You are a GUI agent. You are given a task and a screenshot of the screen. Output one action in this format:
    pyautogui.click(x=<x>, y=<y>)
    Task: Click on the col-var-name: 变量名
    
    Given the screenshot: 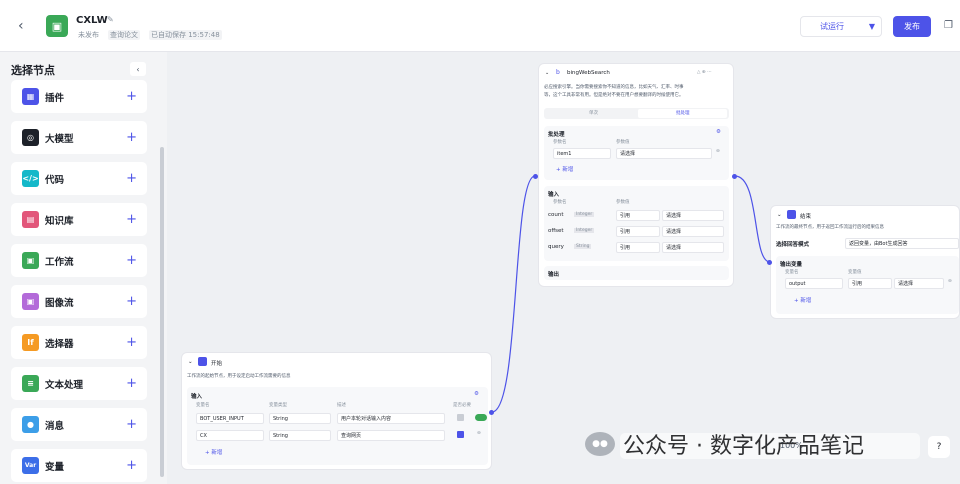 What is the action you would take?
    pyautogui.click(x=203, y=405)
    